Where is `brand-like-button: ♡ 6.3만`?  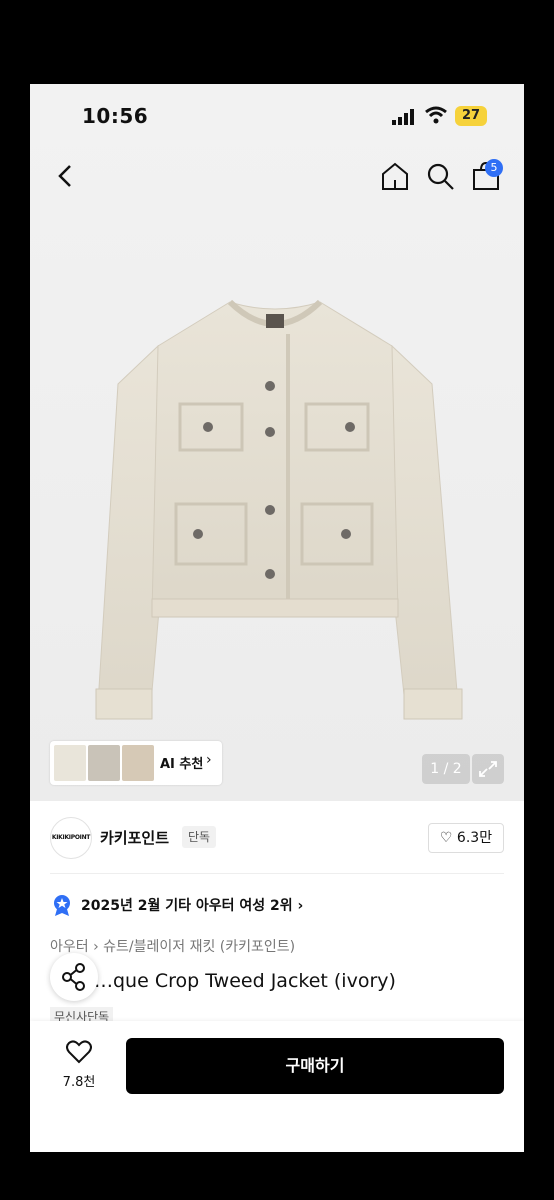
brand-like-button: ♡ 6.3만 is located at coordinates (466, 838).